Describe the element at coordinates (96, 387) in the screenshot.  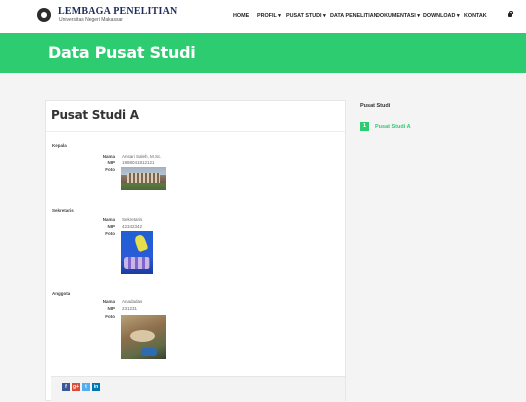
I see `linkedin-icon: in` at that location.